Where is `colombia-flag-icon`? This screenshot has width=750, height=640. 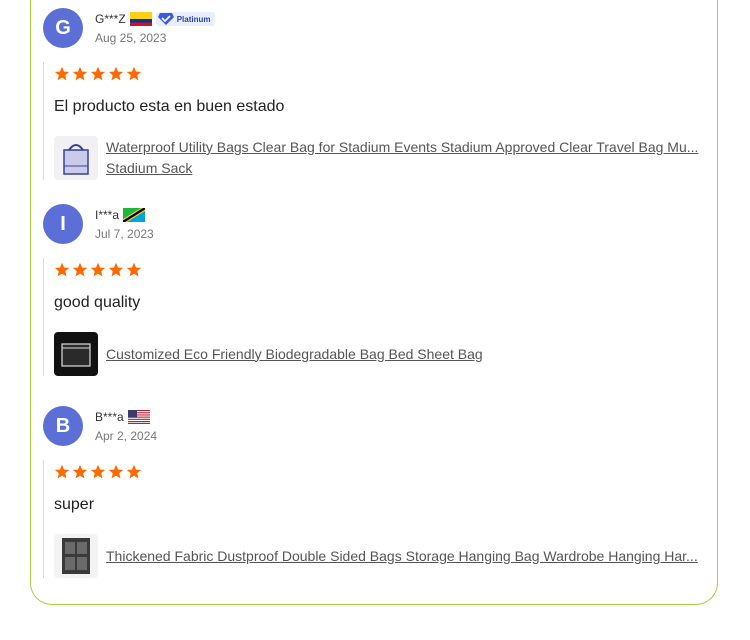
colombia-flag-icon is located at coordinates (140, 19).